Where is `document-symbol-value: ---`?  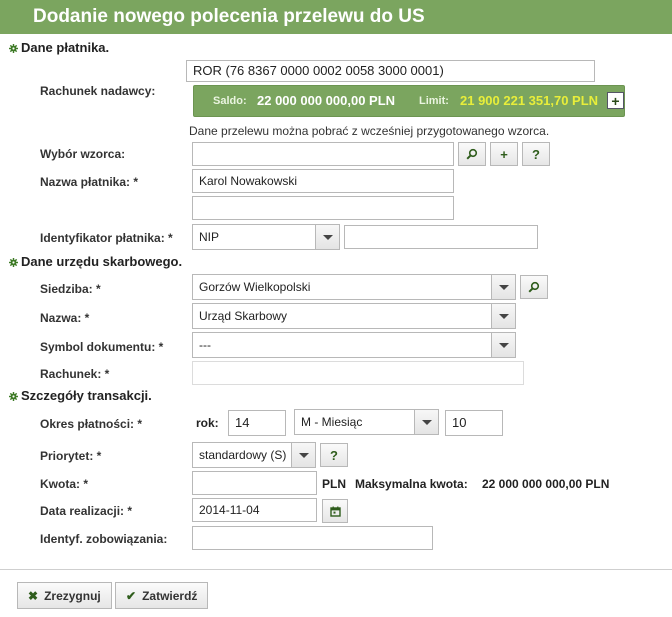
document-symbol-value: --- is located at coordinates (205, 345).